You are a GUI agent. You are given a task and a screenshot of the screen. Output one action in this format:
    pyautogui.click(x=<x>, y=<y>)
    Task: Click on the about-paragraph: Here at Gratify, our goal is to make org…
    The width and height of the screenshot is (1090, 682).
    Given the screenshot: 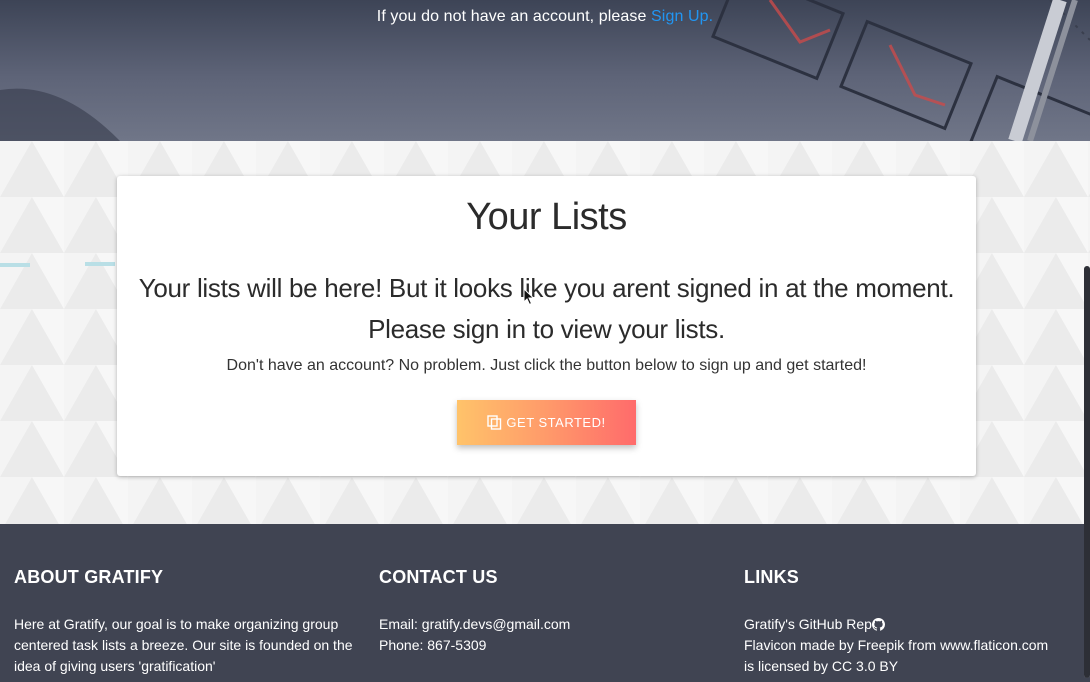 What is the action you would take?
    pyautogui.click(x=183, y=645)
    